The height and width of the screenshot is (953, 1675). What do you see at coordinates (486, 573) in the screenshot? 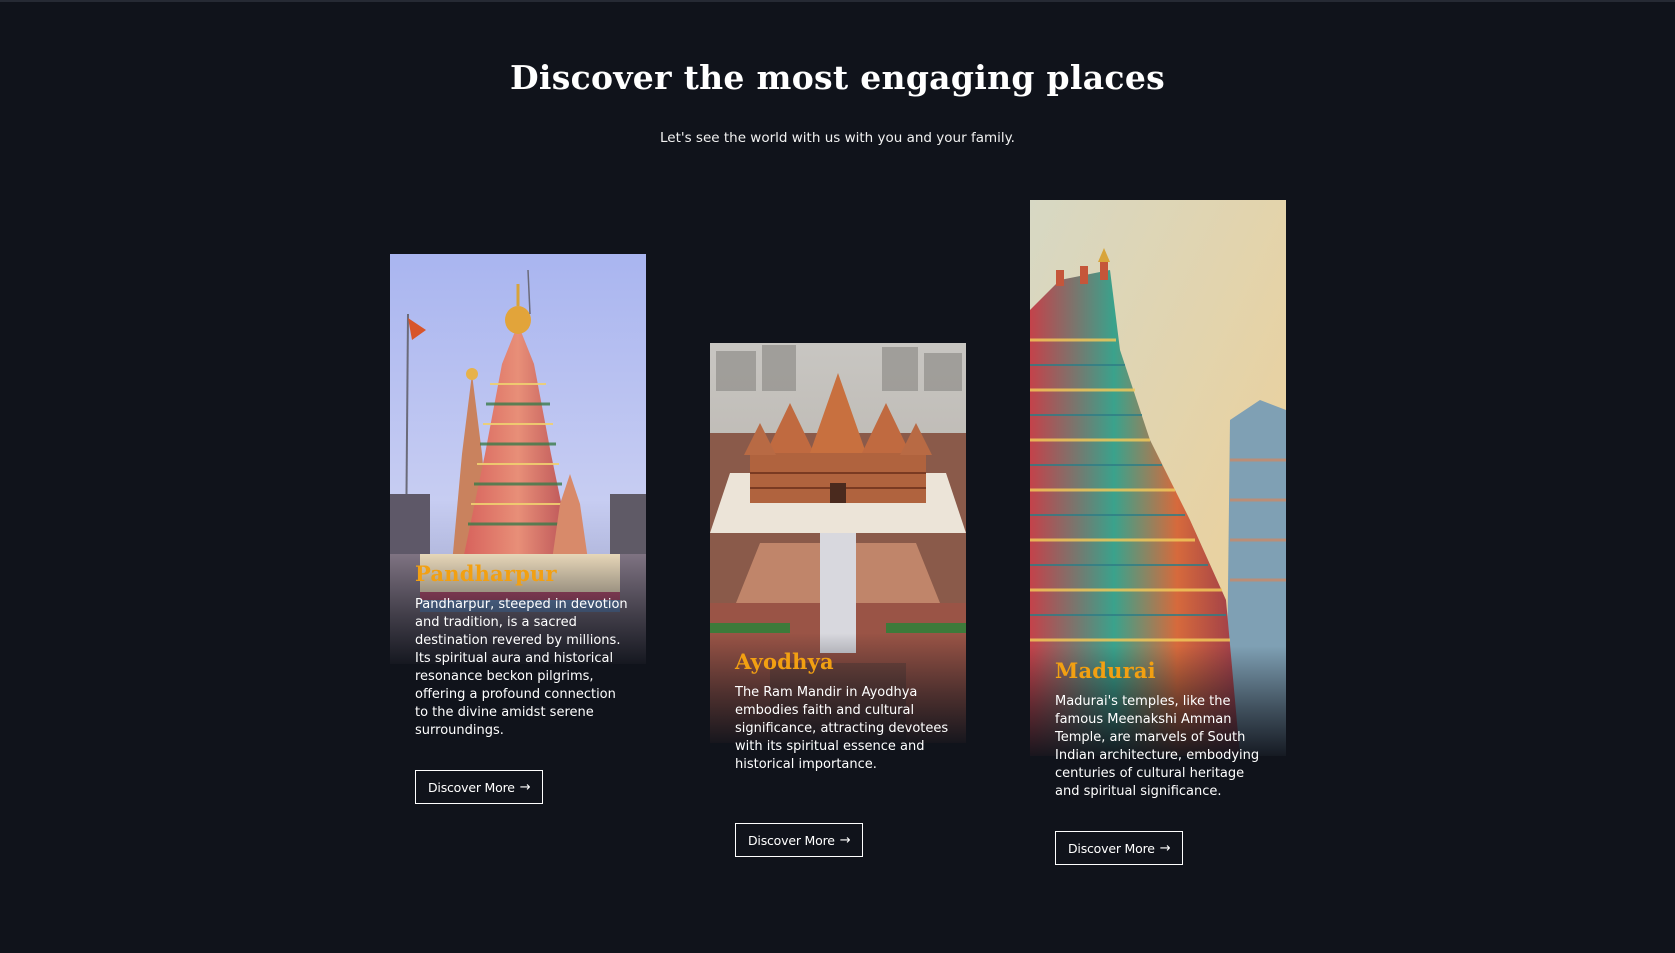
I see `card-title: Pandharpur` at bounding box center [486, 573].